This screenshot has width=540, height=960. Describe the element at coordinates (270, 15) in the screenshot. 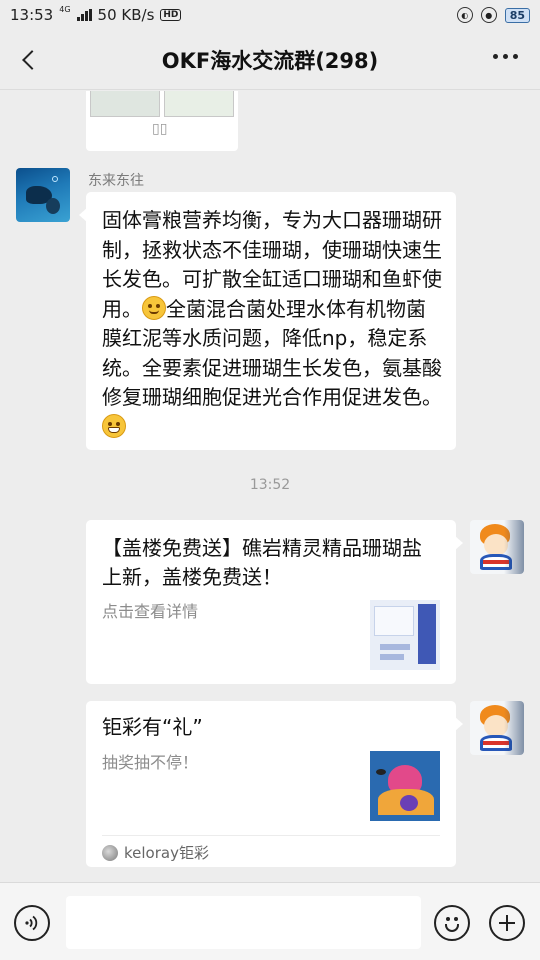

I see `status-bar: 13:53 4G 50 KB/s HD ◐ ● 85` at that location.